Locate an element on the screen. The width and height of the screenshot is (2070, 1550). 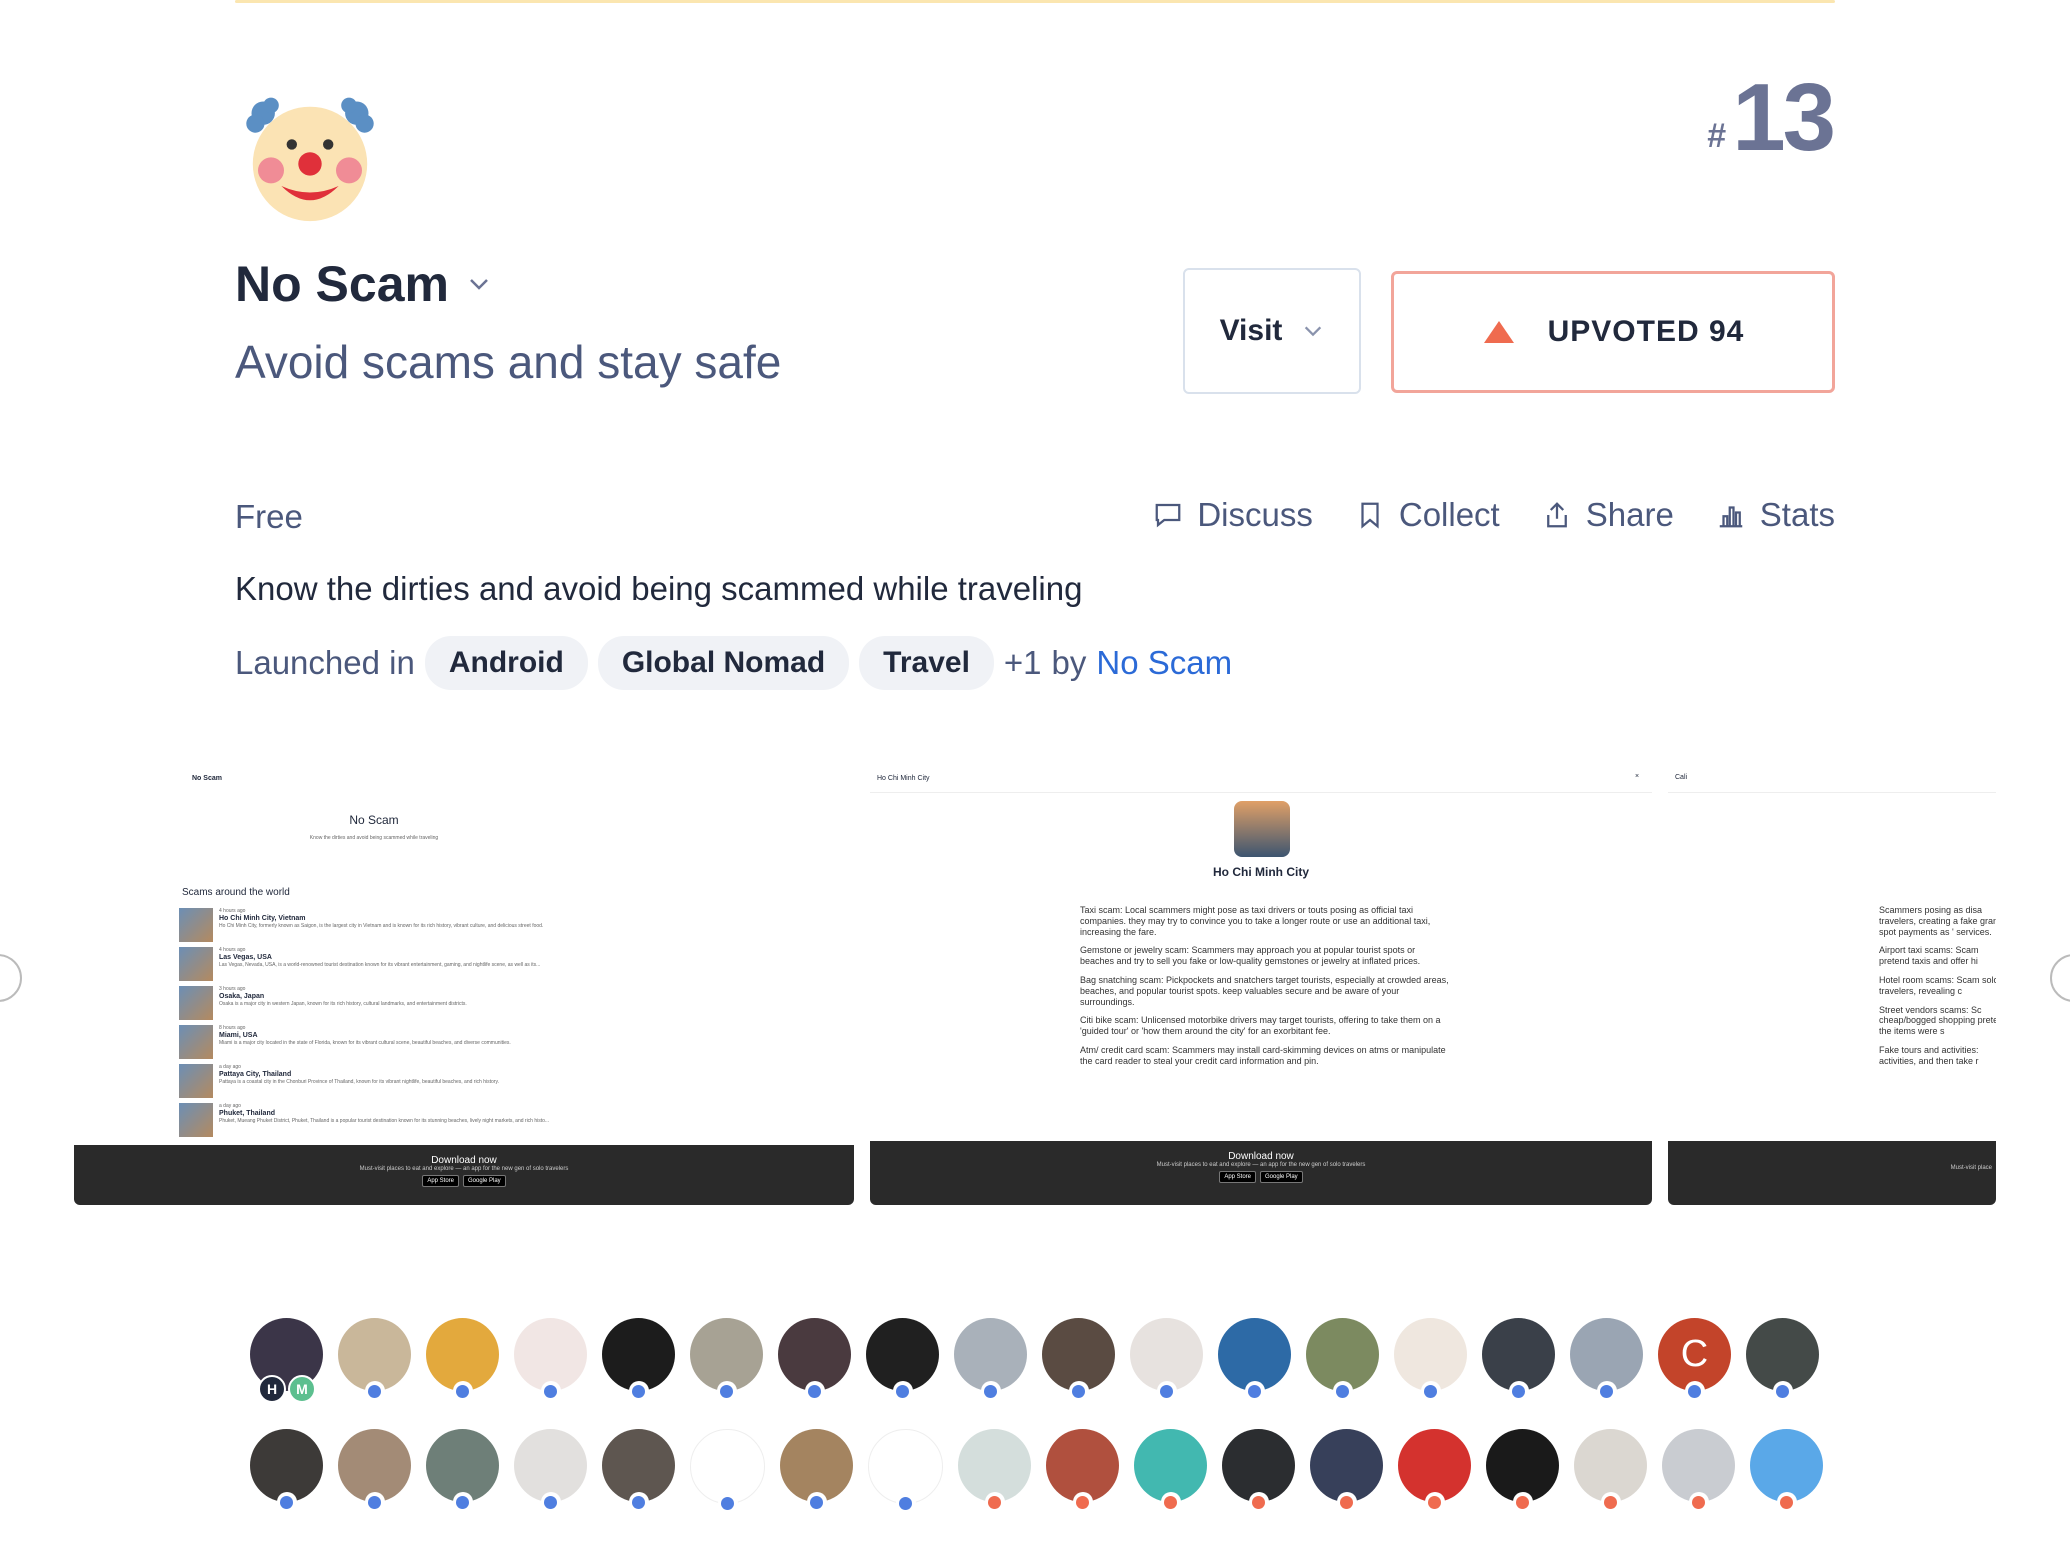
app-store-badge: App Store is located at coordinates (440, 1181).